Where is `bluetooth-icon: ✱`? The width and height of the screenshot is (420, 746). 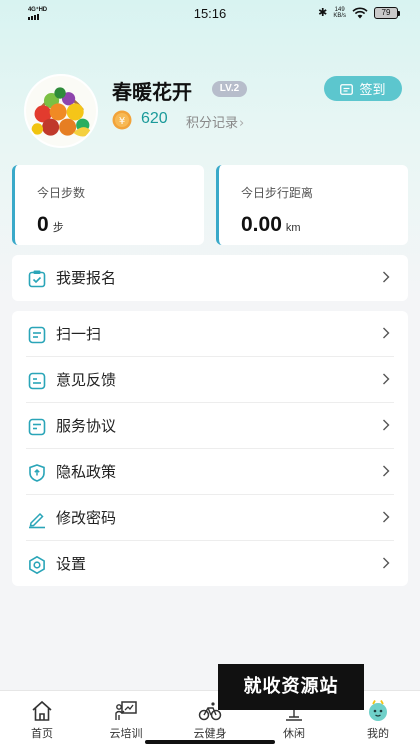 bluetooth-icon: ✱ is located at coordinates (323, 13).